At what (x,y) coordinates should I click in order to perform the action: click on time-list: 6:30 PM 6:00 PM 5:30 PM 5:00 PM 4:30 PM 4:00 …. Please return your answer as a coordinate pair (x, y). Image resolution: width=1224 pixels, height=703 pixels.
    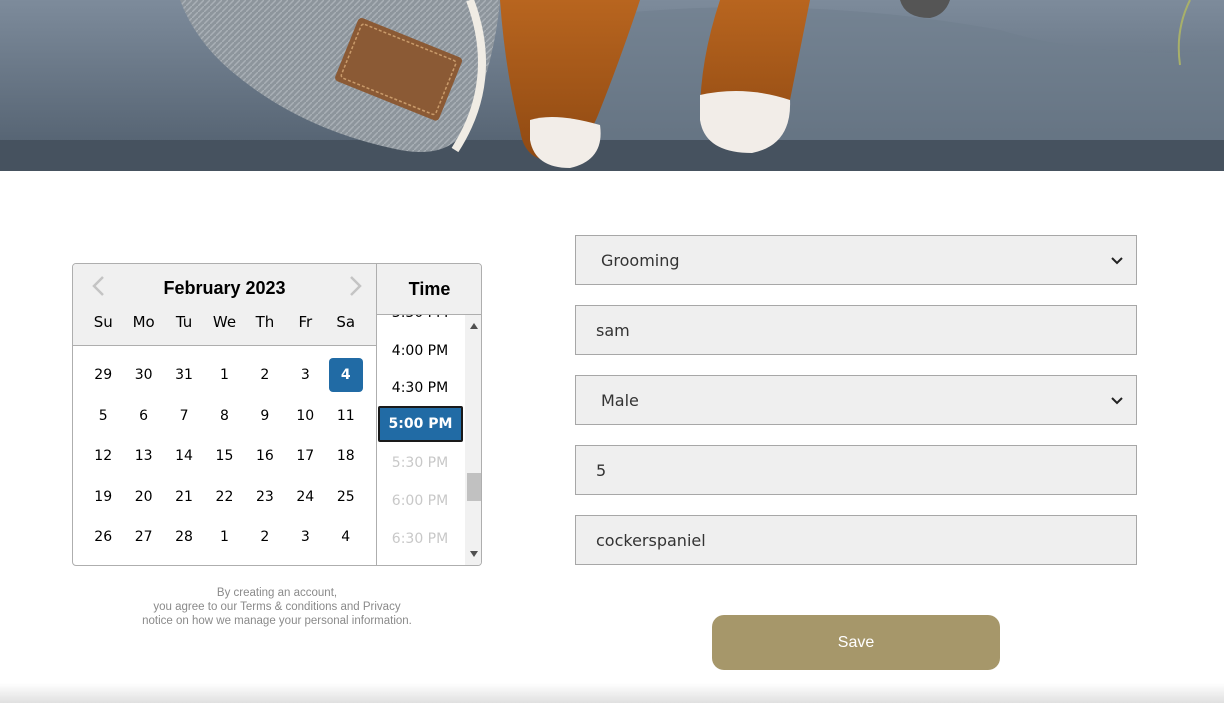
    Looking at the image, I should click on (429, 440).